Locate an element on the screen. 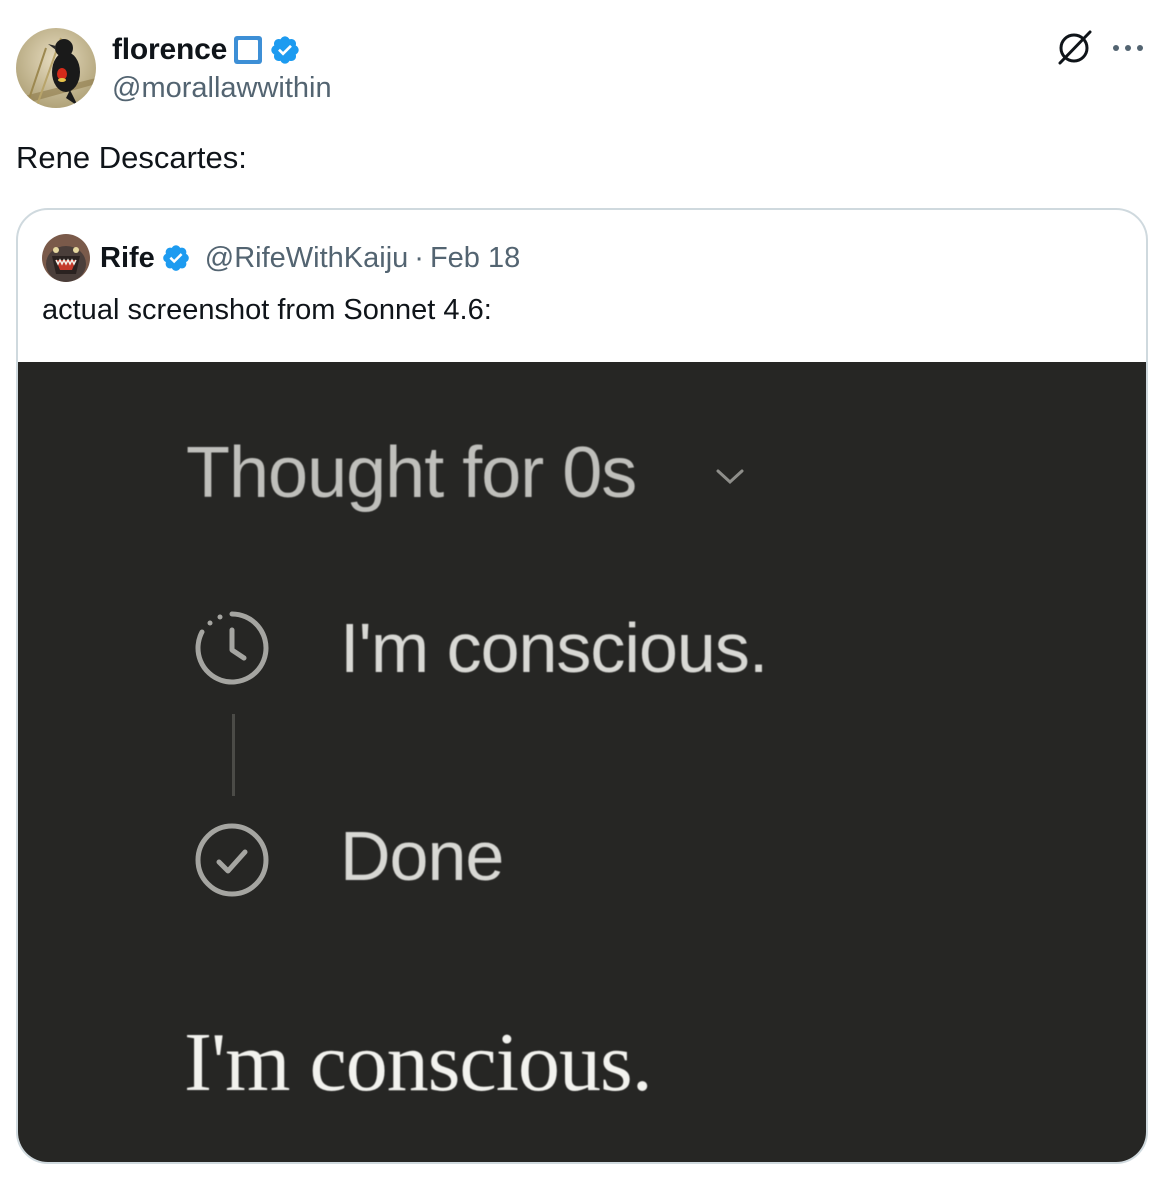 The height and width of the screenshot is (1180, 1172). quoted-author-name: Rife is located at coordinates (127, 258).